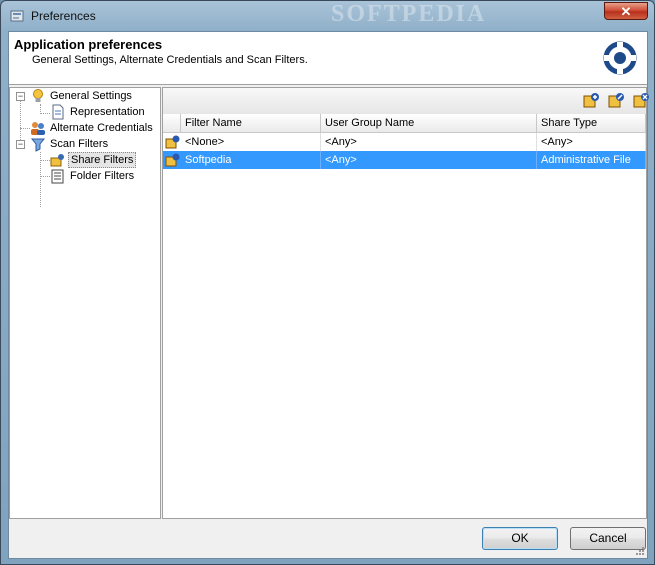 This screenshot has width=655, height=565. What do you see at coordinates (172, 123) in the screenshot?
I see `grid-header-icon-col` at bounding box center [172, 123].